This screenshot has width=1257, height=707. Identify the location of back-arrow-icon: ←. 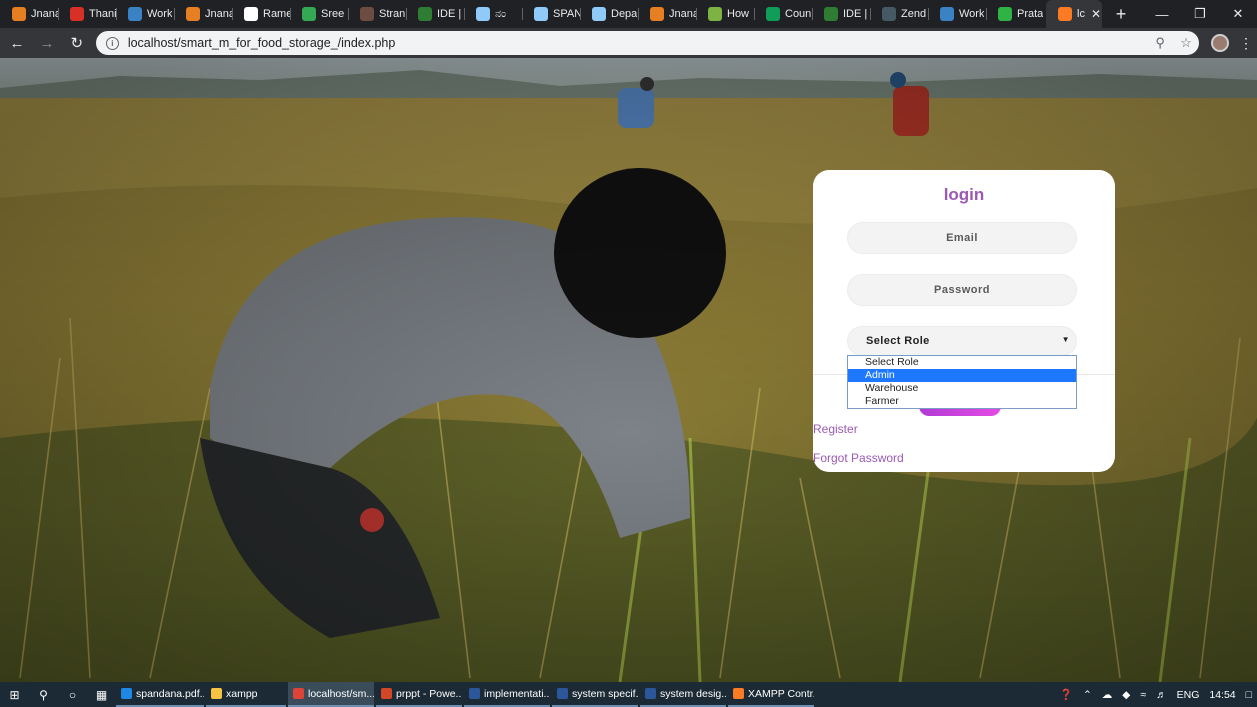
(17, 43).